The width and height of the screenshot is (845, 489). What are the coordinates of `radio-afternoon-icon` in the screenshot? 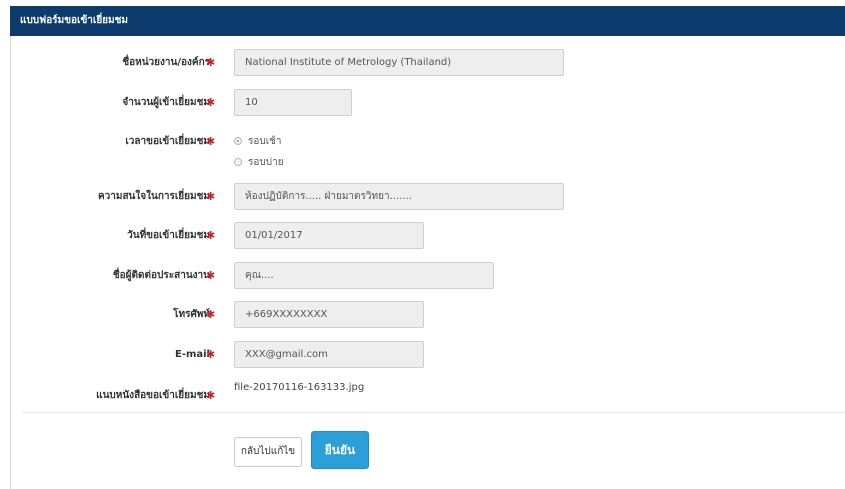 It's located at (238, 162).